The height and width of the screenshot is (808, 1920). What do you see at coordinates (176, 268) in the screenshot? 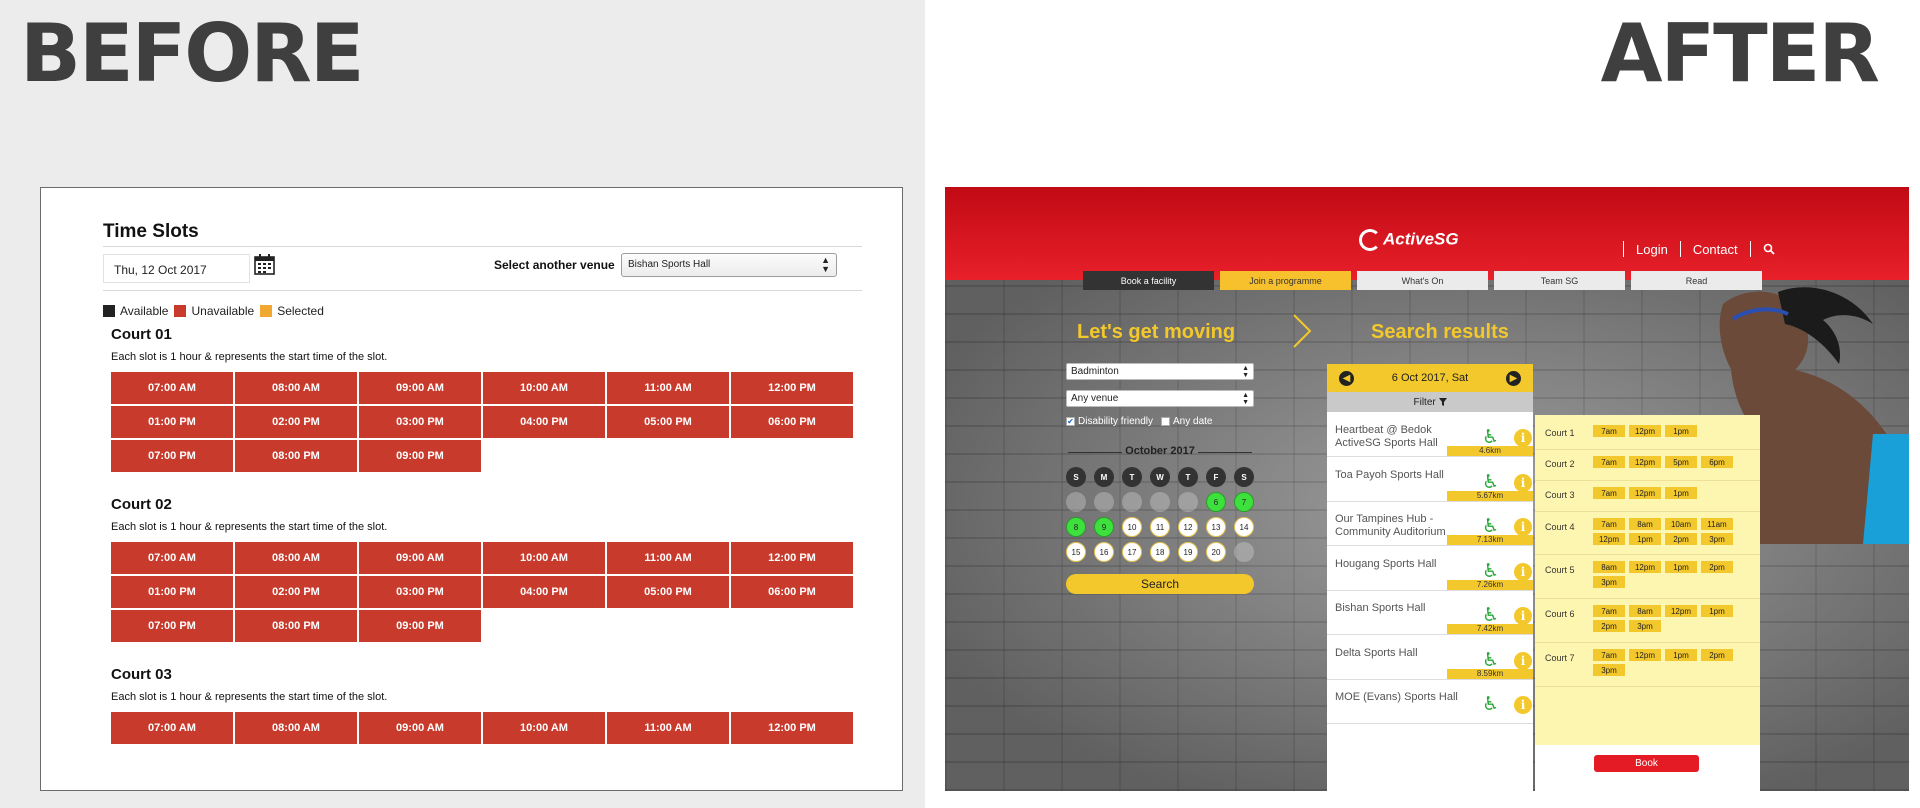
I see `date-field: Thu, 12 Oct 2017` at bounding box center [176, 268].